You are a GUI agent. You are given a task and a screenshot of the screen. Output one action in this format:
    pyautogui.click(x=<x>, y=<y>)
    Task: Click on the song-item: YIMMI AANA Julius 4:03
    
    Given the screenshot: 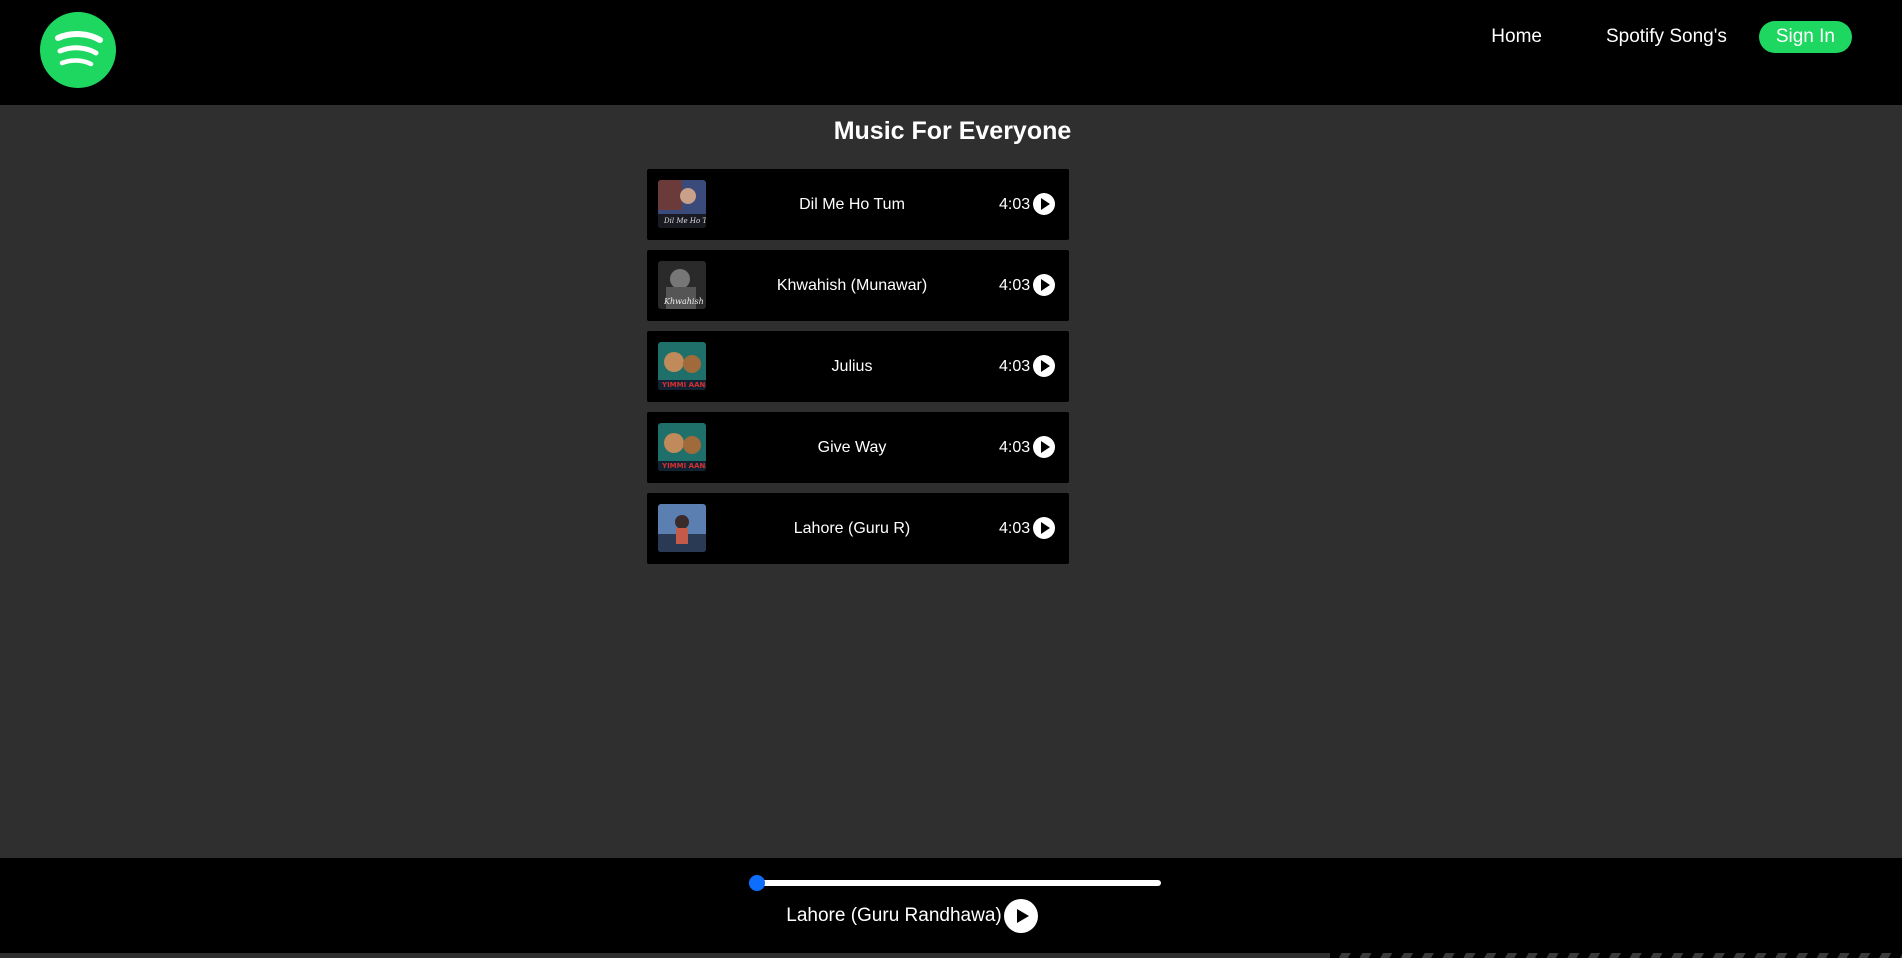 What is the action you would take?
    pyautogui.click(x=858, y=366)
    